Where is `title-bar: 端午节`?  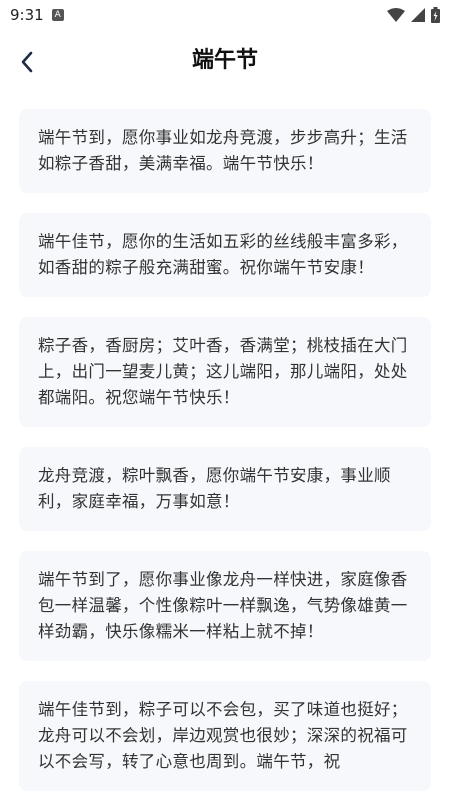
title-bar: 端午节 is located at coordinates (225, 62).